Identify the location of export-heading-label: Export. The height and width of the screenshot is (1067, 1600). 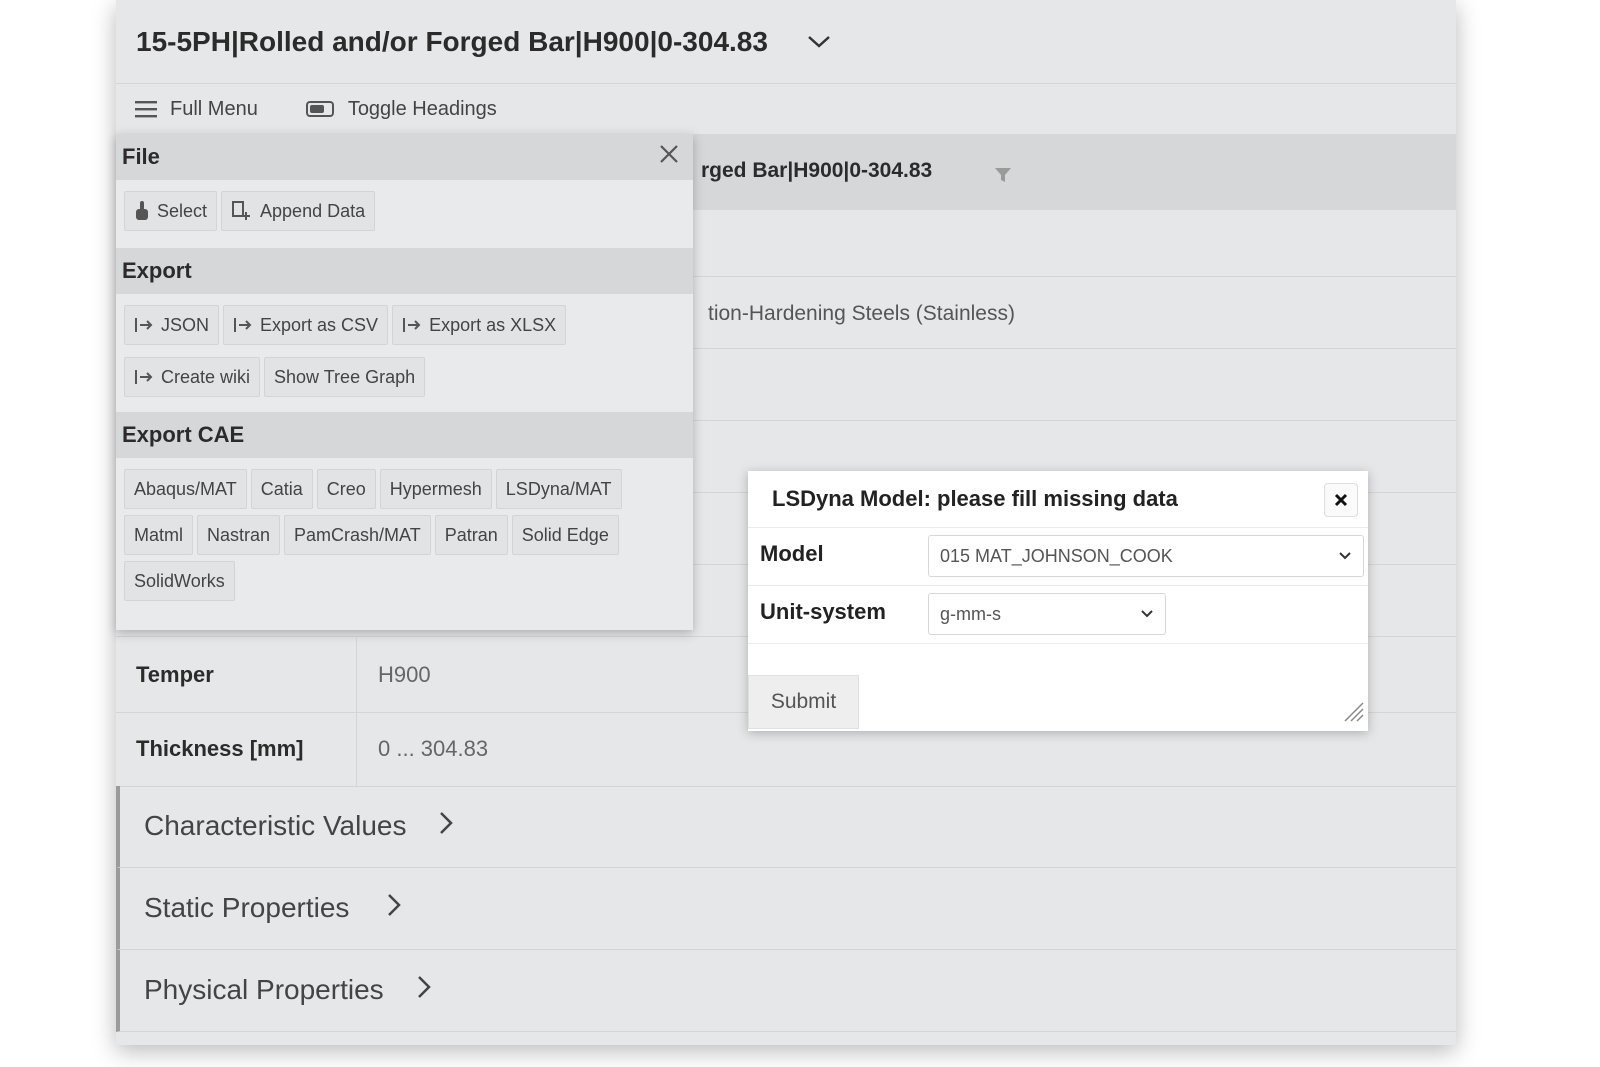
(157, 270).